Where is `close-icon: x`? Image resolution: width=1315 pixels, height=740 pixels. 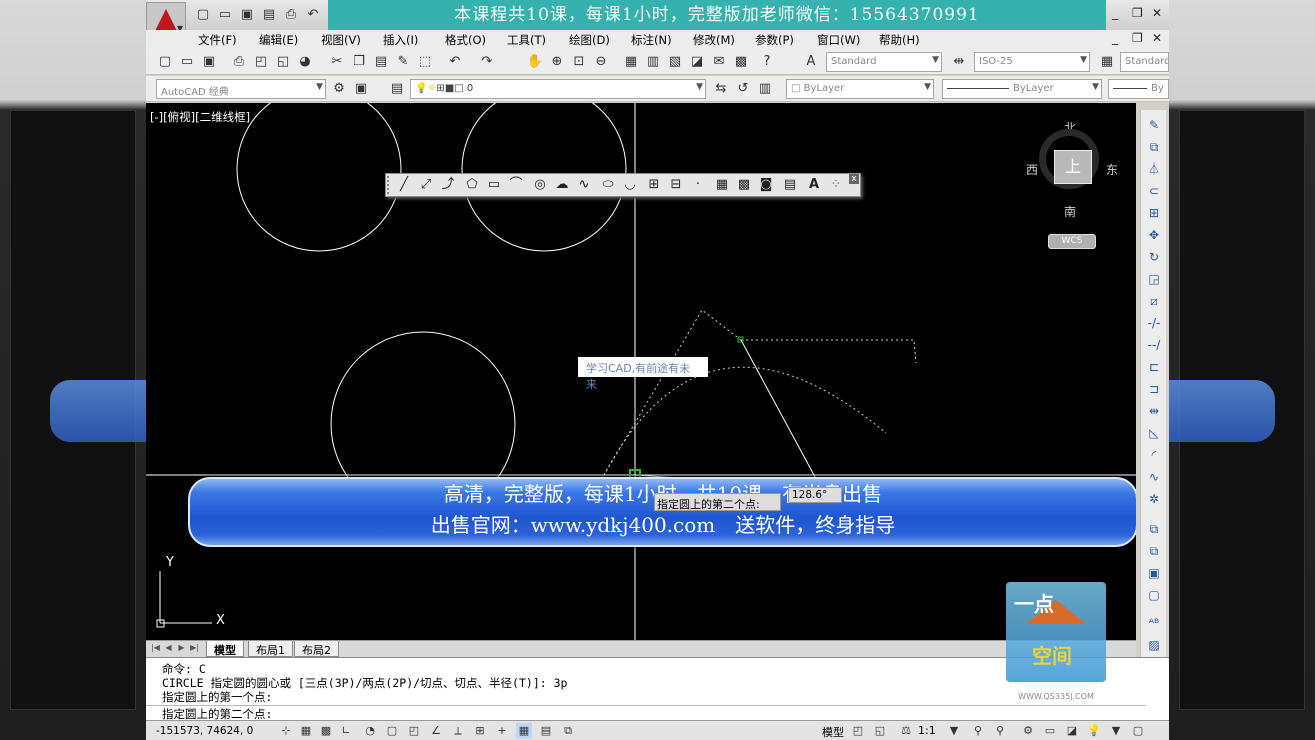 close-icon: x is located at coordinates (854, 179).